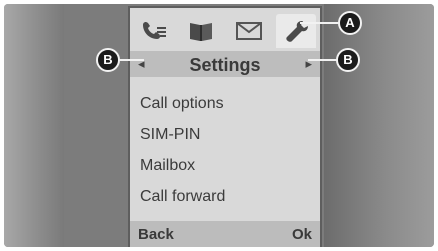 Image resolution: width=438 pixels, height=251 pixels. Describe the element at coordinates (296, 31) in the screenshot. I see `tab-settings` at that location.